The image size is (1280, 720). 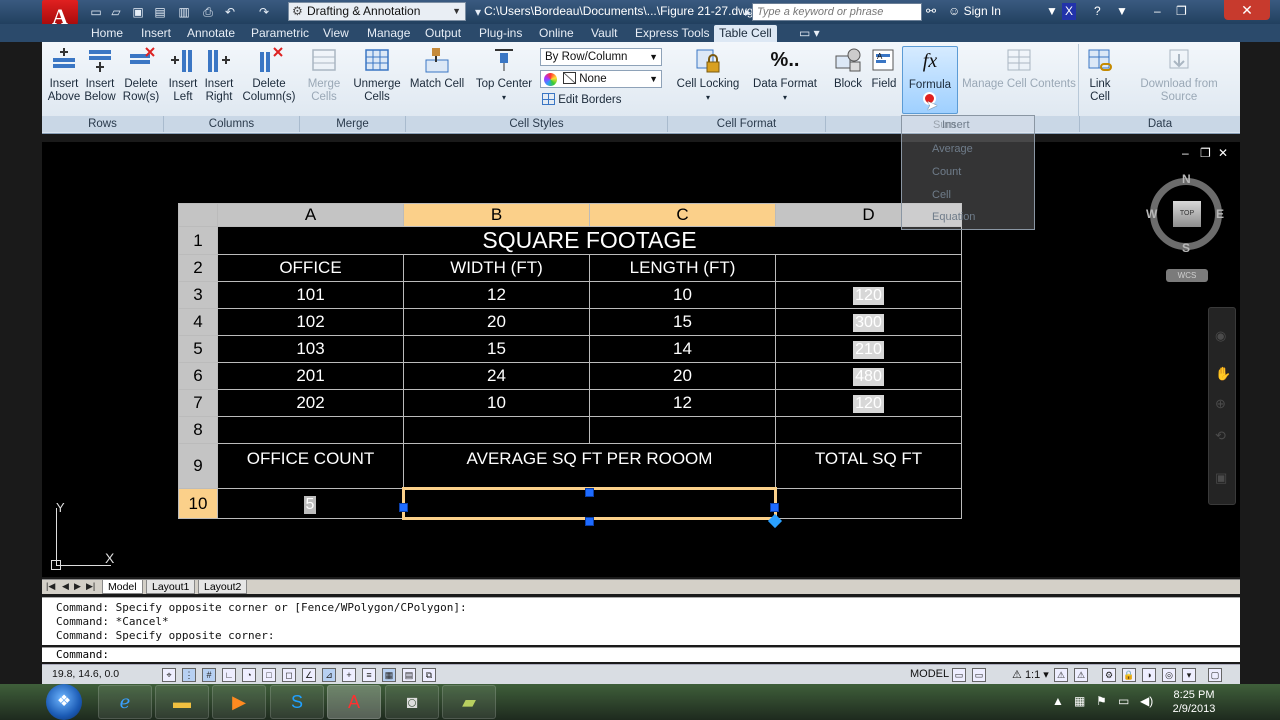 What do you see at coordinates (349, 675) in the screenshot?
I see `dynamic-input-icon: +` at bounding box center [349, 675].